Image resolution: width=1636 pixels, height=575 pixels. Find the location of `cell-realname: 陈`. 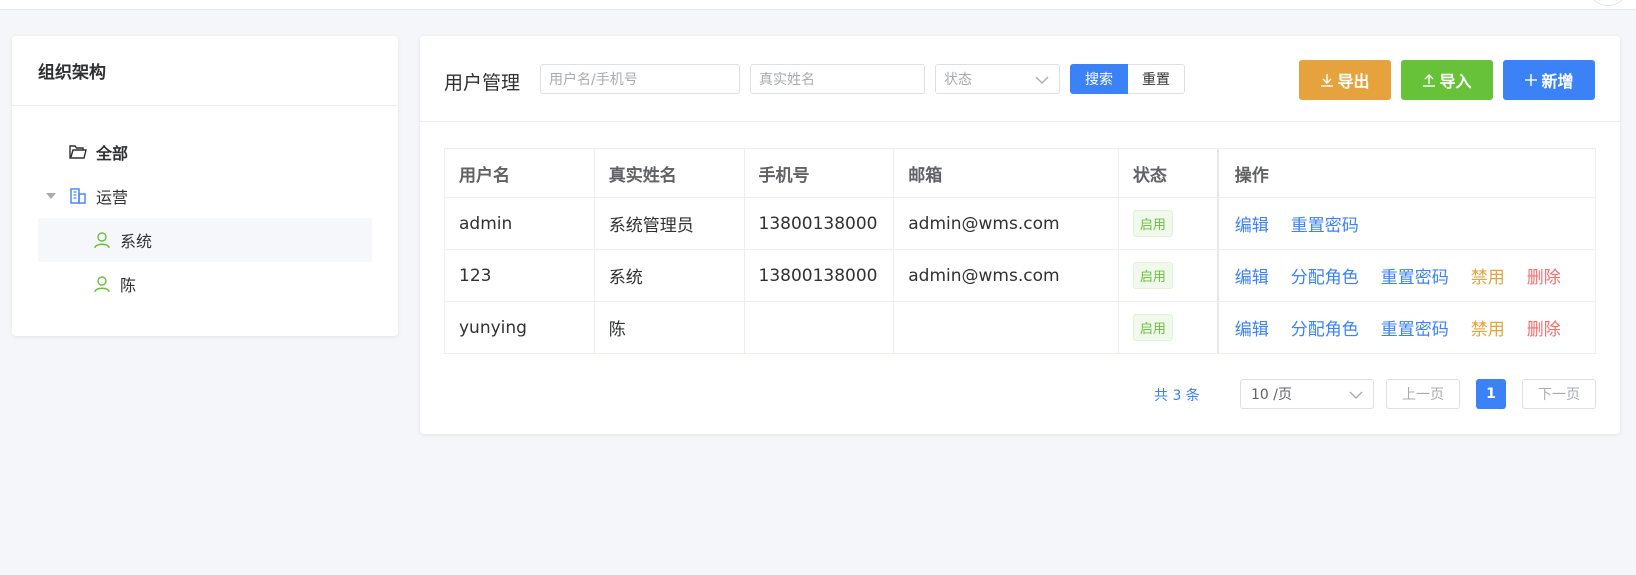

cell-realname: 陈 is located at coordinates (670, 327).